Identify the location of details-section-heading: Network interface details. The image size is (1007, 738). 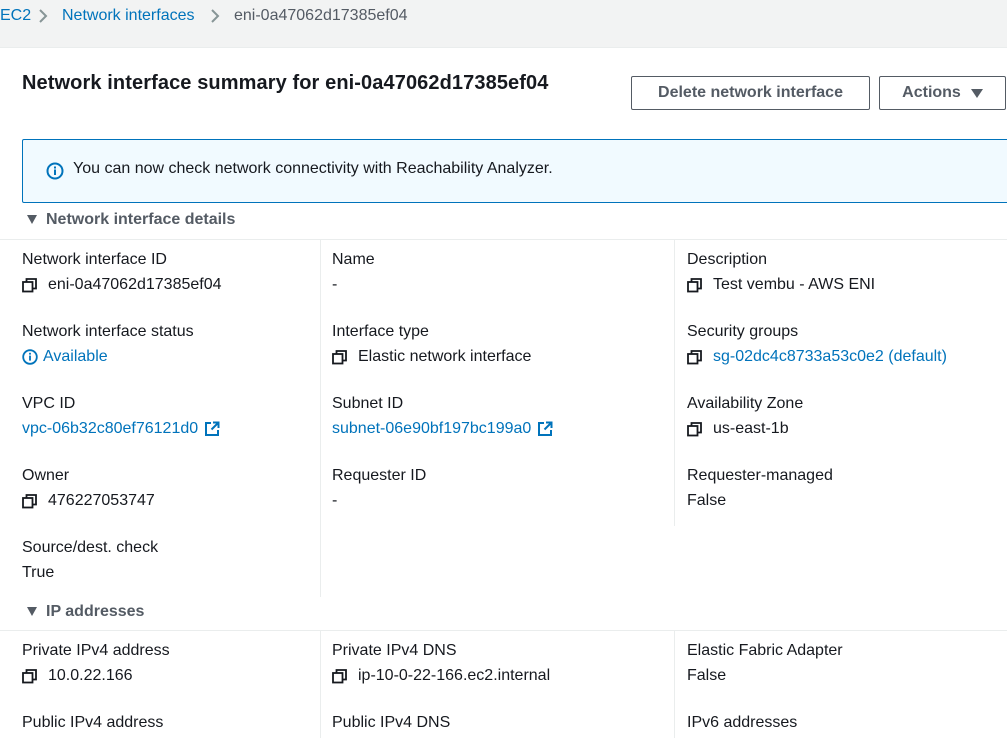
(141, 219).